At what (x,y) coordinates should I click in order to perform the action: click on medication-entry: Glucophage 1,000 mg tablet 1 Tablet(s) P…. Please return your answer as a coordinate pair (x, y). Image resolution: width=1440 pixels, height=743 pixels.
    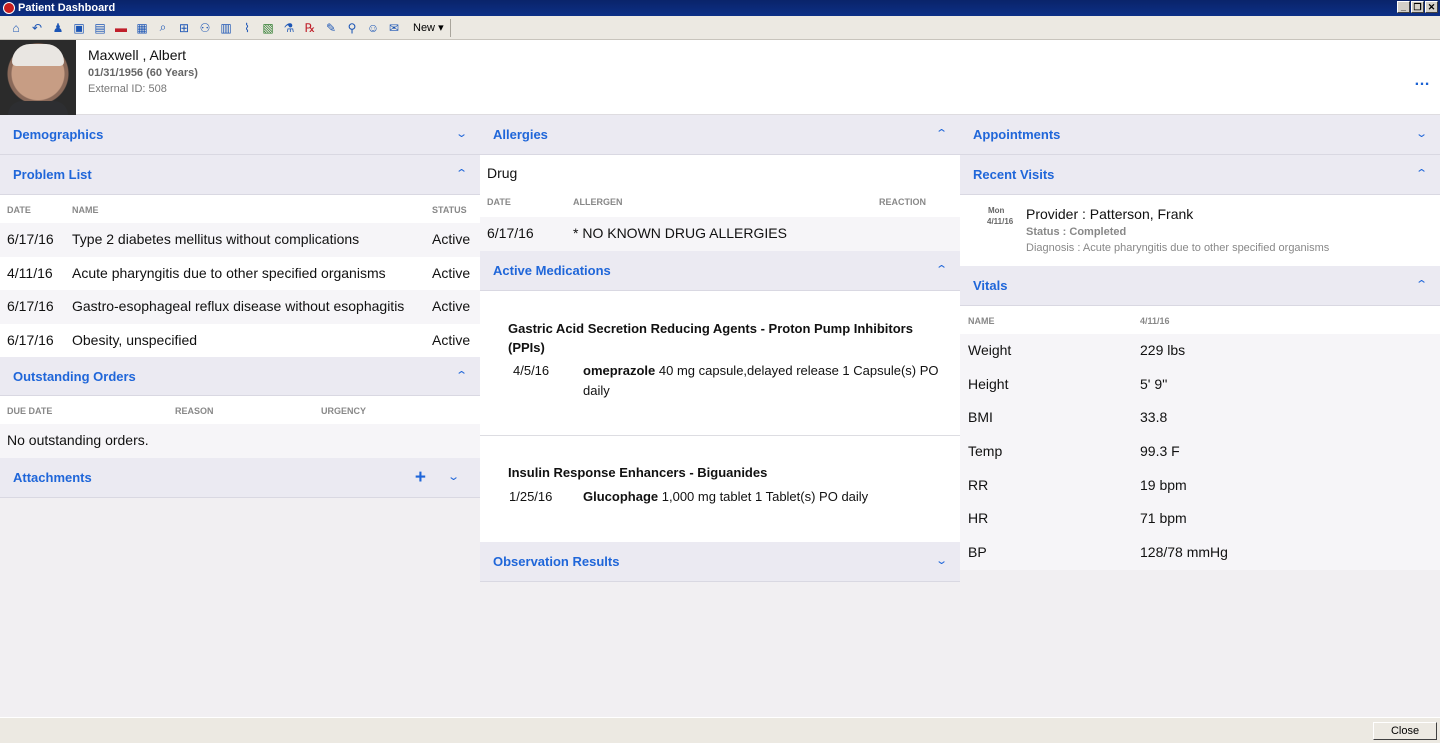
    Looking at the image, I should click on (763, 497).